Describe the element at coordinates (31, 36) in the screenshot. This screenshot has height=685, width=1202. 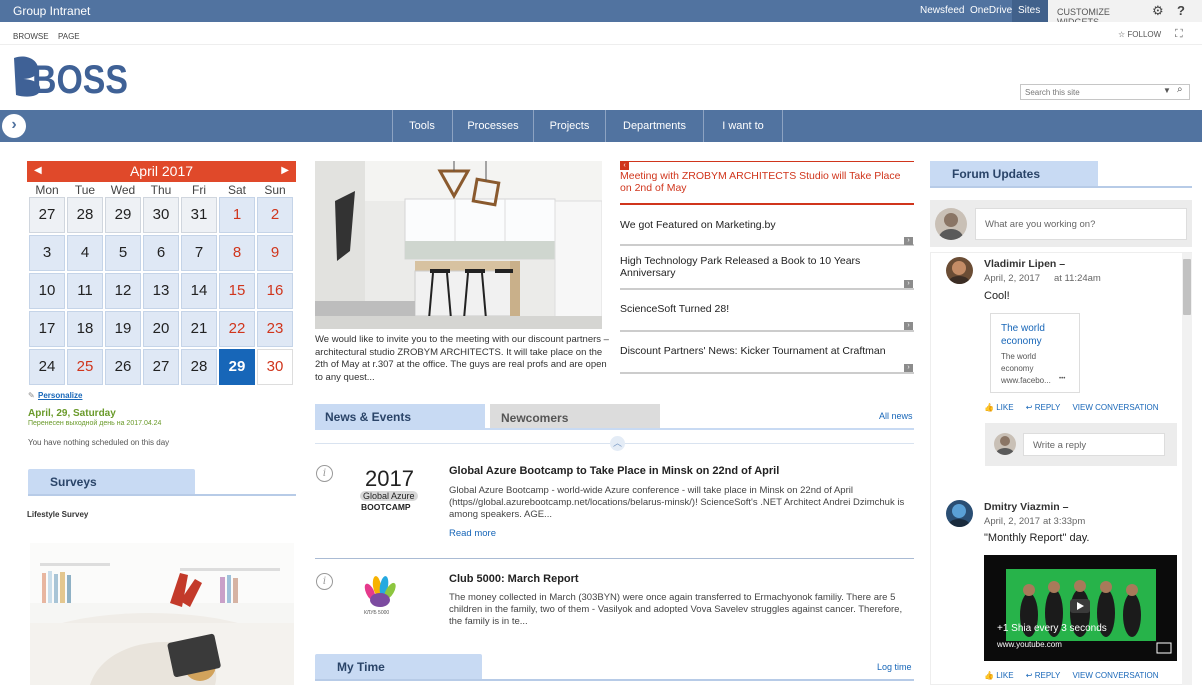
I see `tab-browse: BROWSE` at that location.